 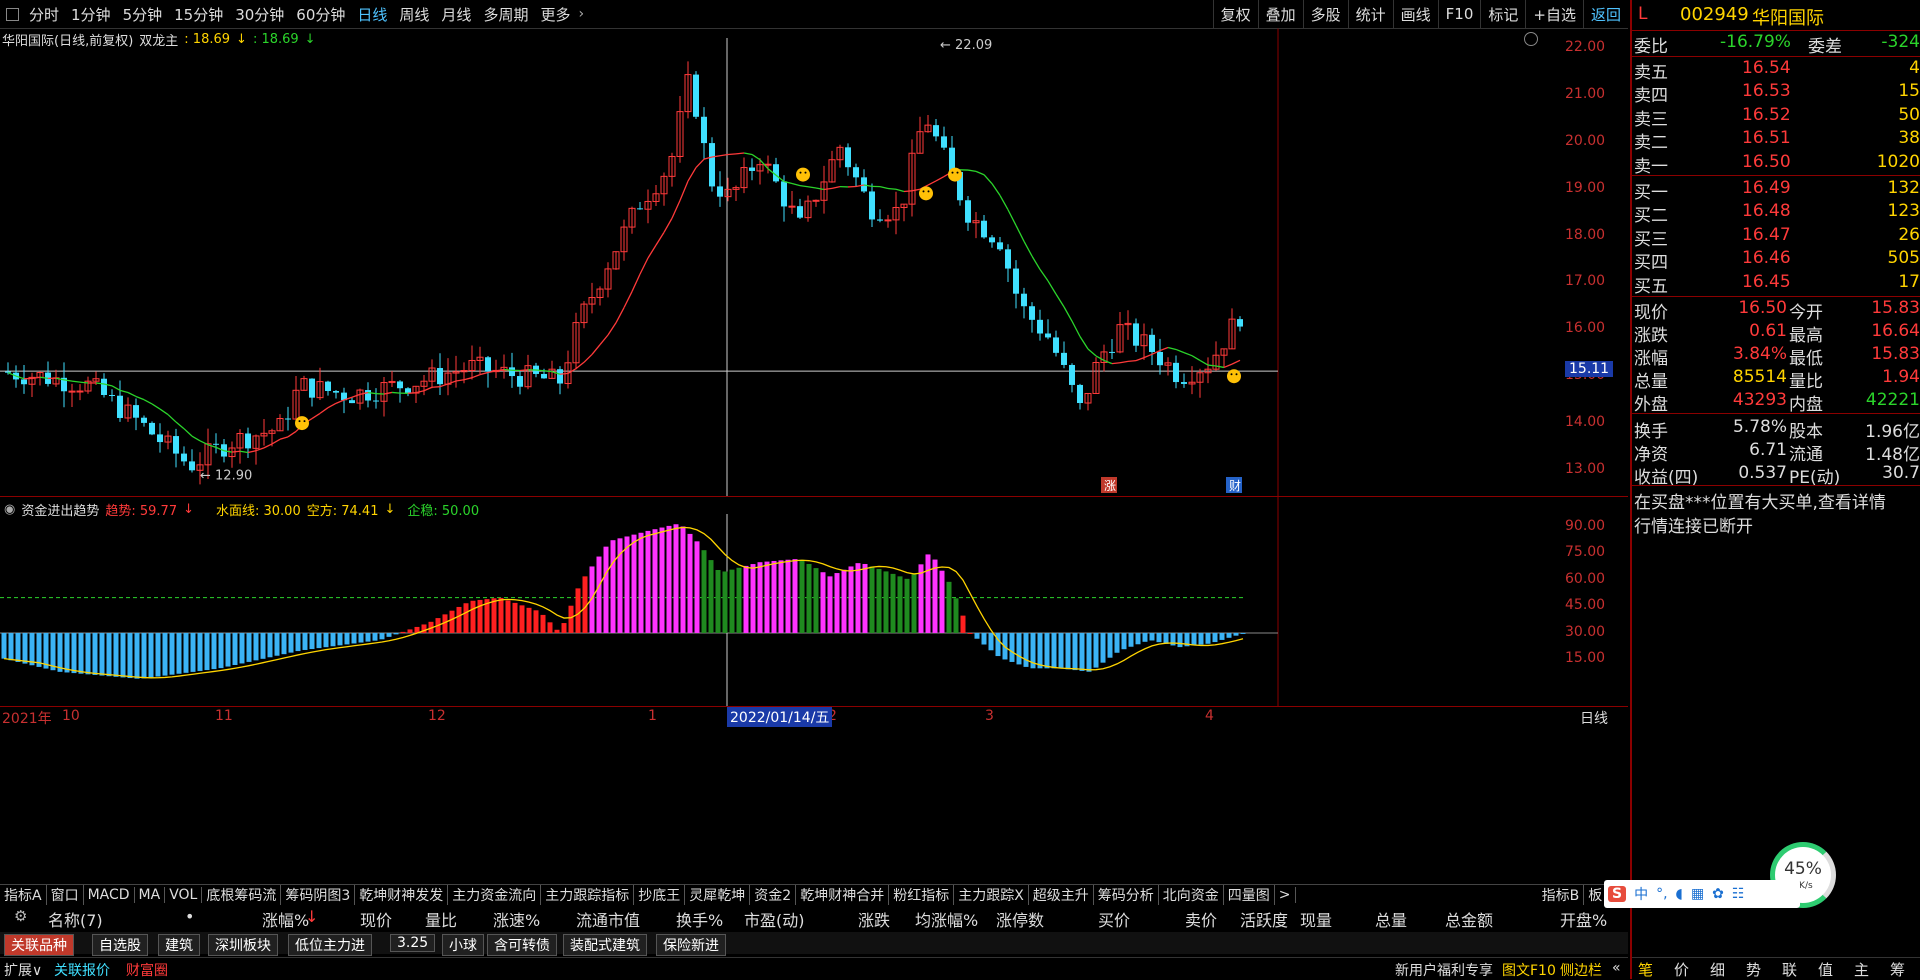 What do you see at coordinates (120, 945) in the screenshot?
I see `category-tab: 自选股` at bounding box center [120, 945].